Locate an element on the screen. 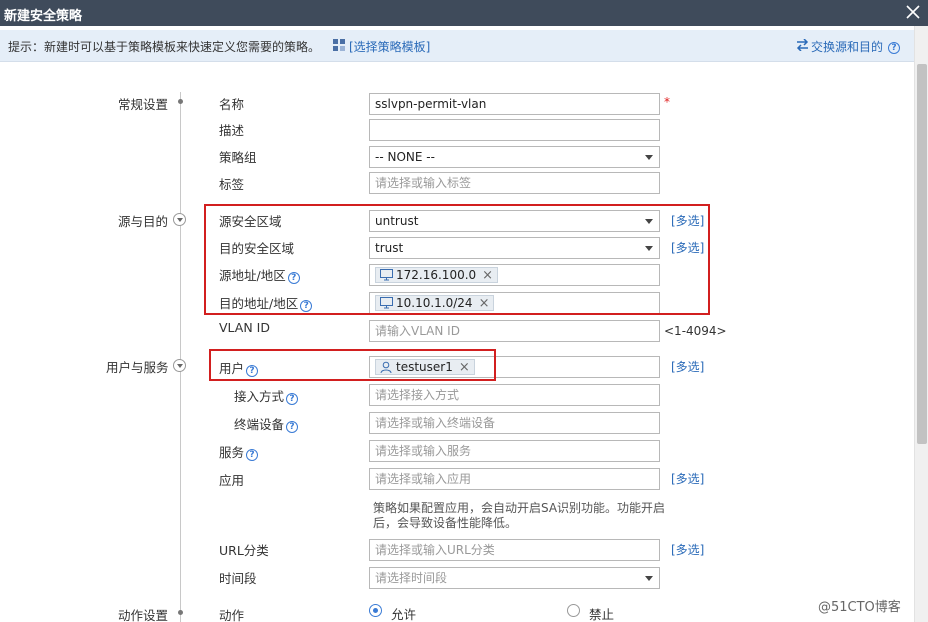 Image resolution: width=928 pixels, height=622 pixels. url-label: URL分类 is located at coordinates (244, 550).